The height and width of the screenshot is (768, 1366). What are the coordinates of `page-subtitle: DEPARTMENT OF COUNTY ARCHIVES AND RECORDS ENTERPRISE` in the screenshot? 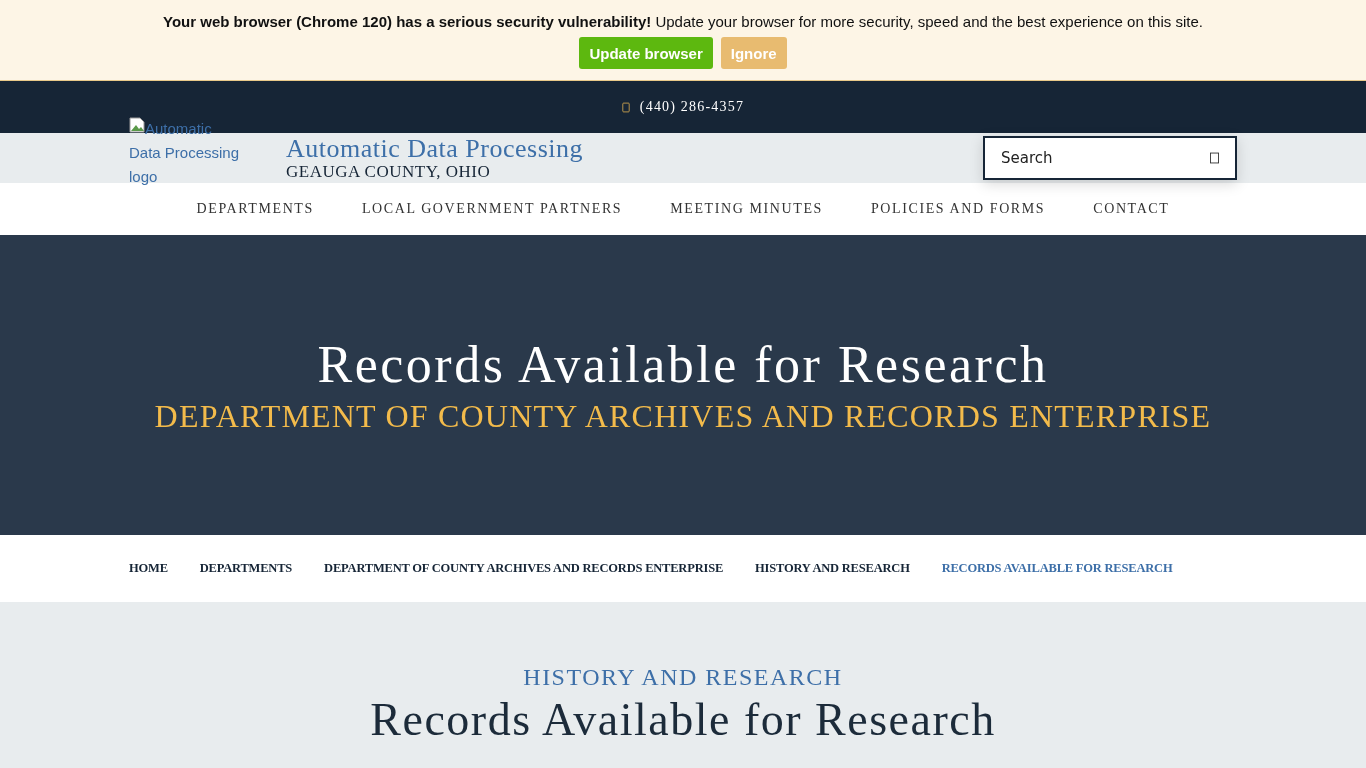 It's located at (683, 416).